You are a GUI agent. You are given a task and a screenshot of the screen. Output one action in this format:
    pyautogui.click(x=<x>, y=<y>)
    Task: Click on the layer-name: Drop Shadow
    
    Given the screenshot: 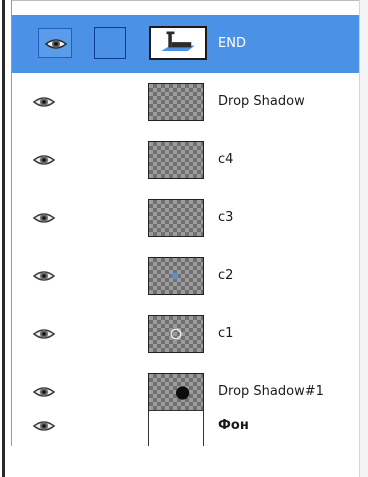 What is the action you would take?
    pyautogui.click(x=261, y=101)
    